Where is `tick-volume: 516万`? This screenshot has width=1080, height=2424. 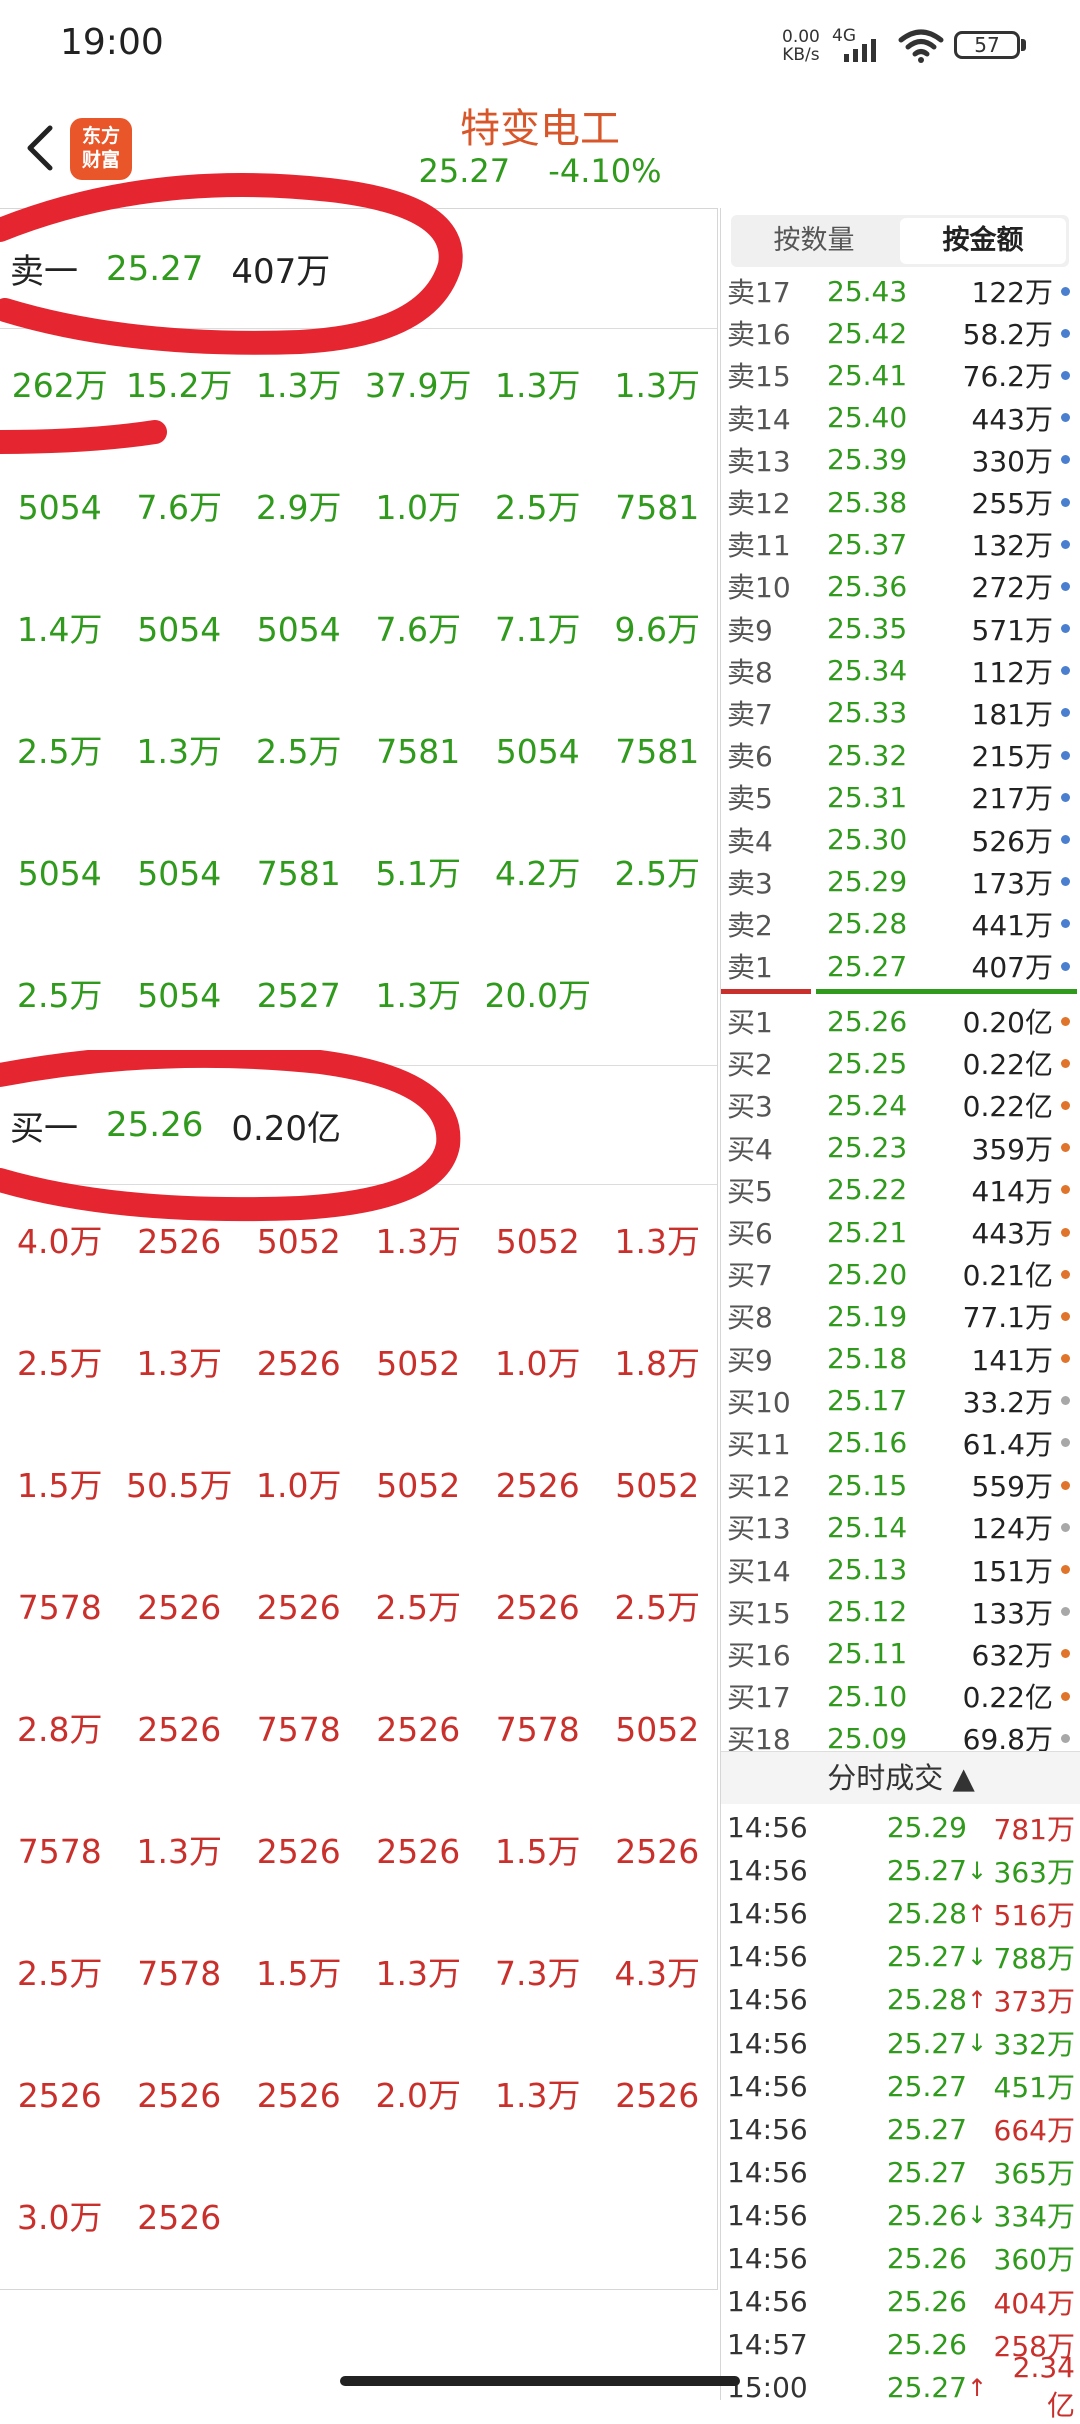
tick-volume: 516万 is located at coordinates (1034, 1915).